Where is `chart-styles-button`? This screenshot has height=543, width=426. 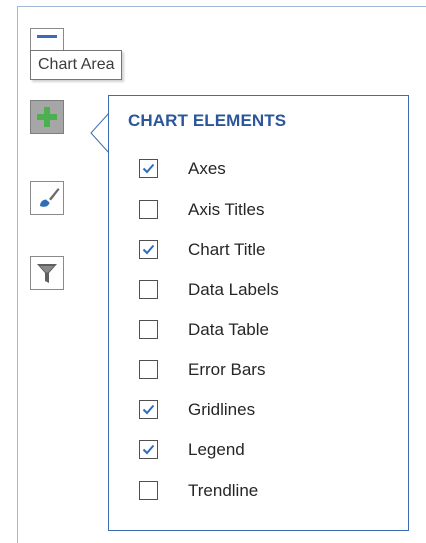 chart-styles-button is located at coordinates (47, 198).